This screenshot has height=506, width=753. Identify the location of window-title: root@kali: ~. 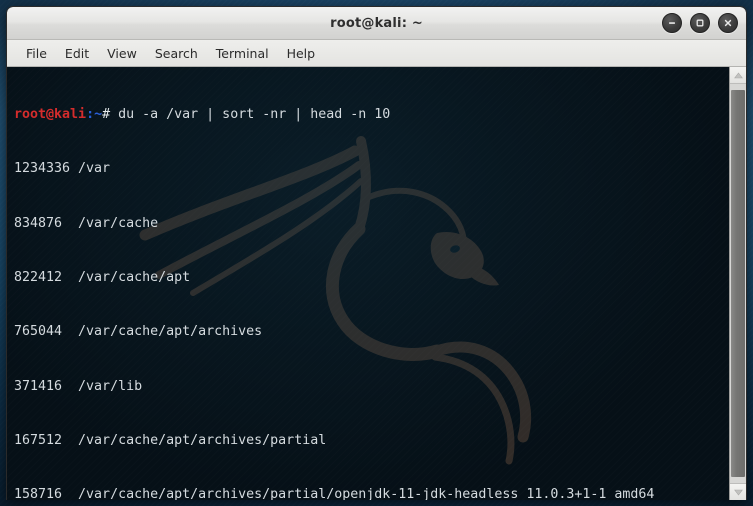
(376, 23).